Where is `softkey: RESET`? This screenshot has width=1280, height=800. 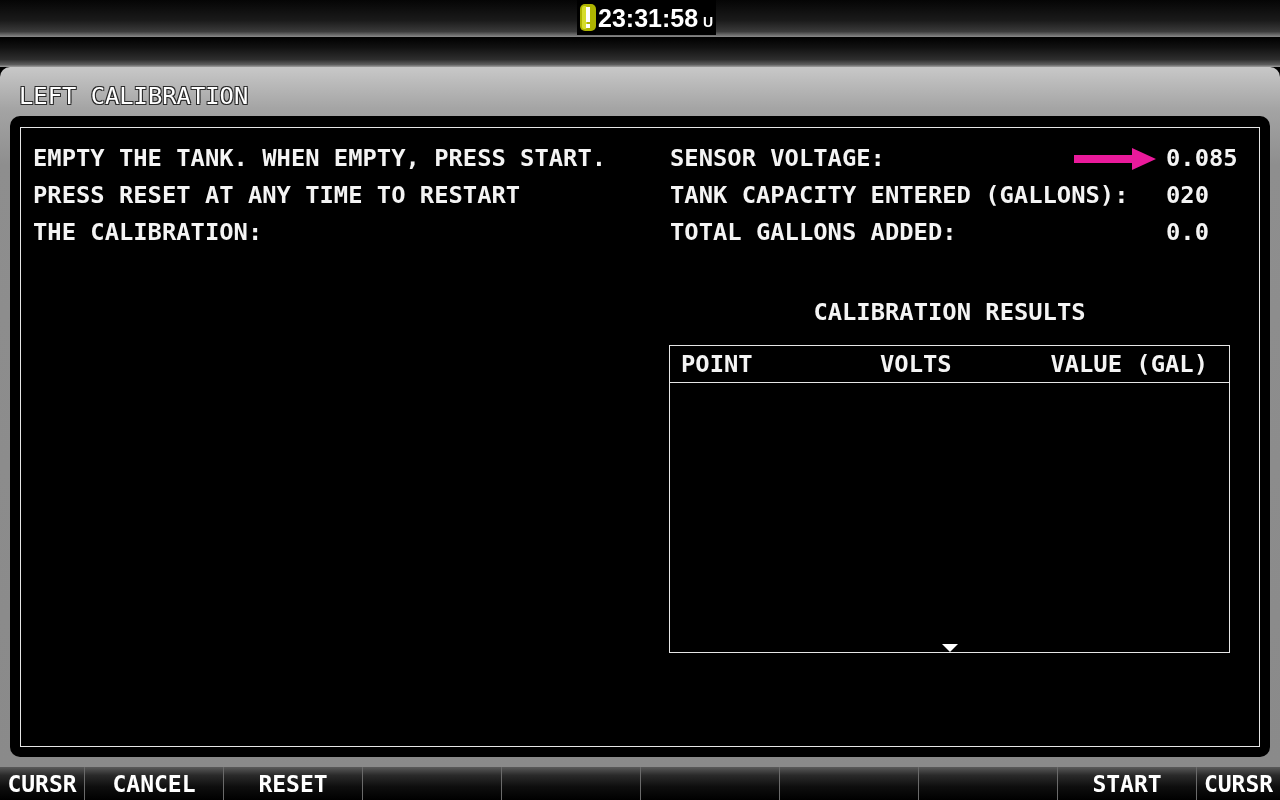 softkey: RESET is located at coordinates (292, 783).